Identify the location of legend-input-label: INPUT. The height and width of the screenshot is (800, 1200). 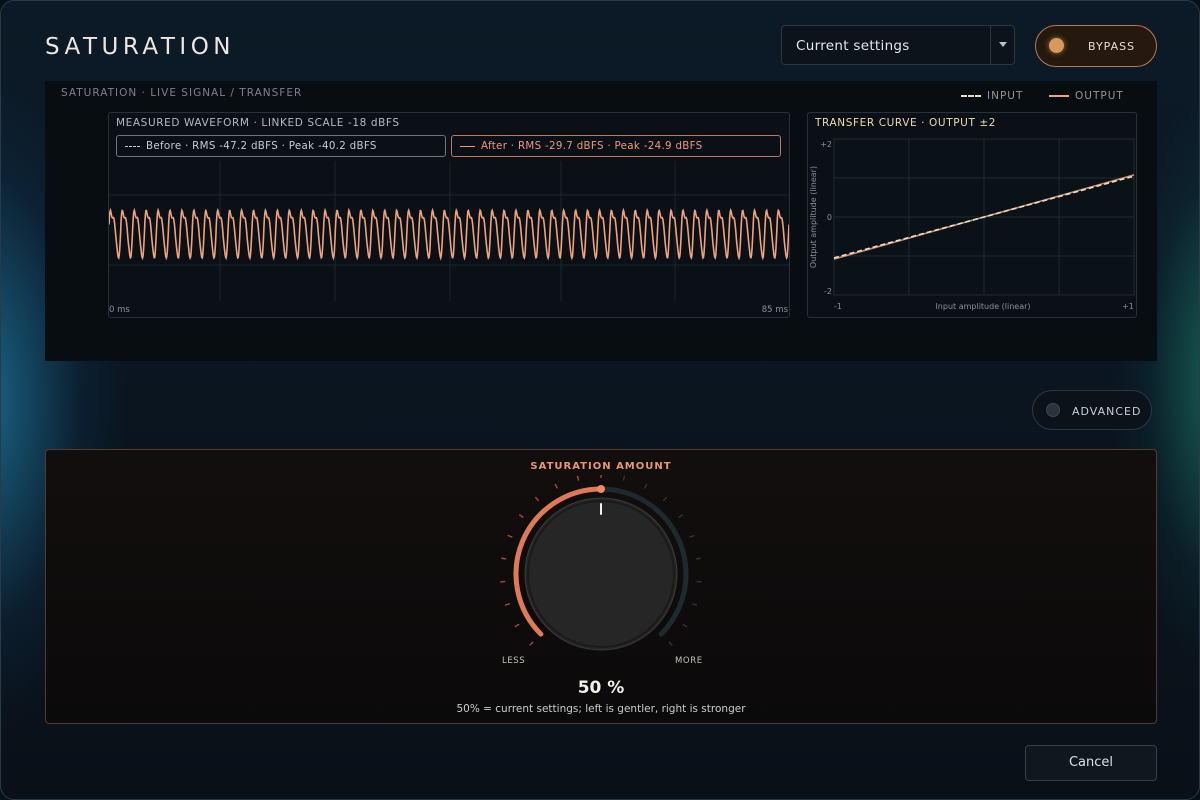
(1005, 96).